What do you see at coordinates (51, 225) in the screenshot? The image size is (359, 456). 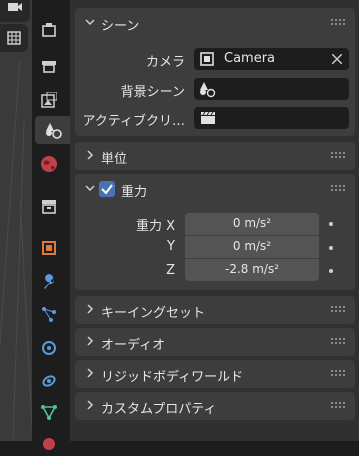 I see `properties-tab-bar` at bounding box center [51, 225].